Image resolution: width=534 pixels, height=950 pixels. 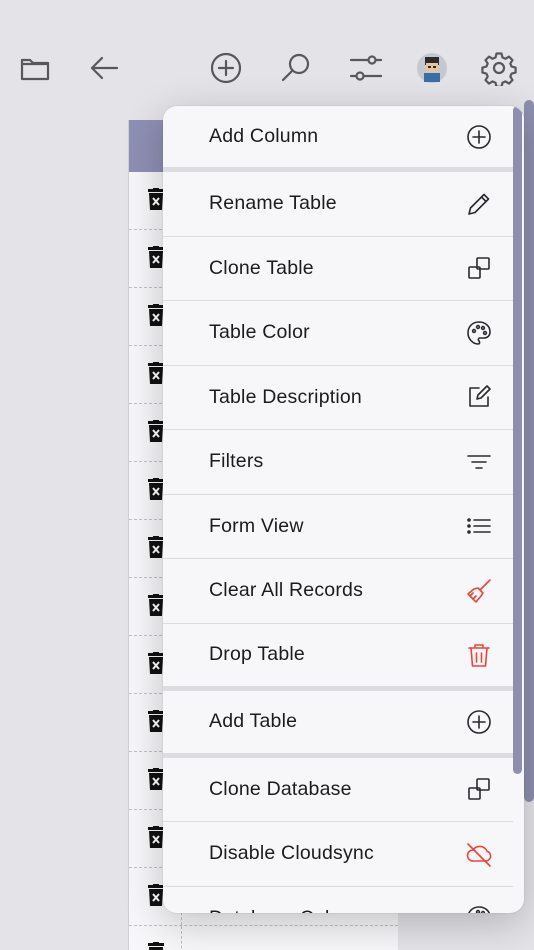 What do you see at coordinates (338, 139) in the screenshot?
I see `menu-item-add-column: Add Column` at bounding box center [338, 139].